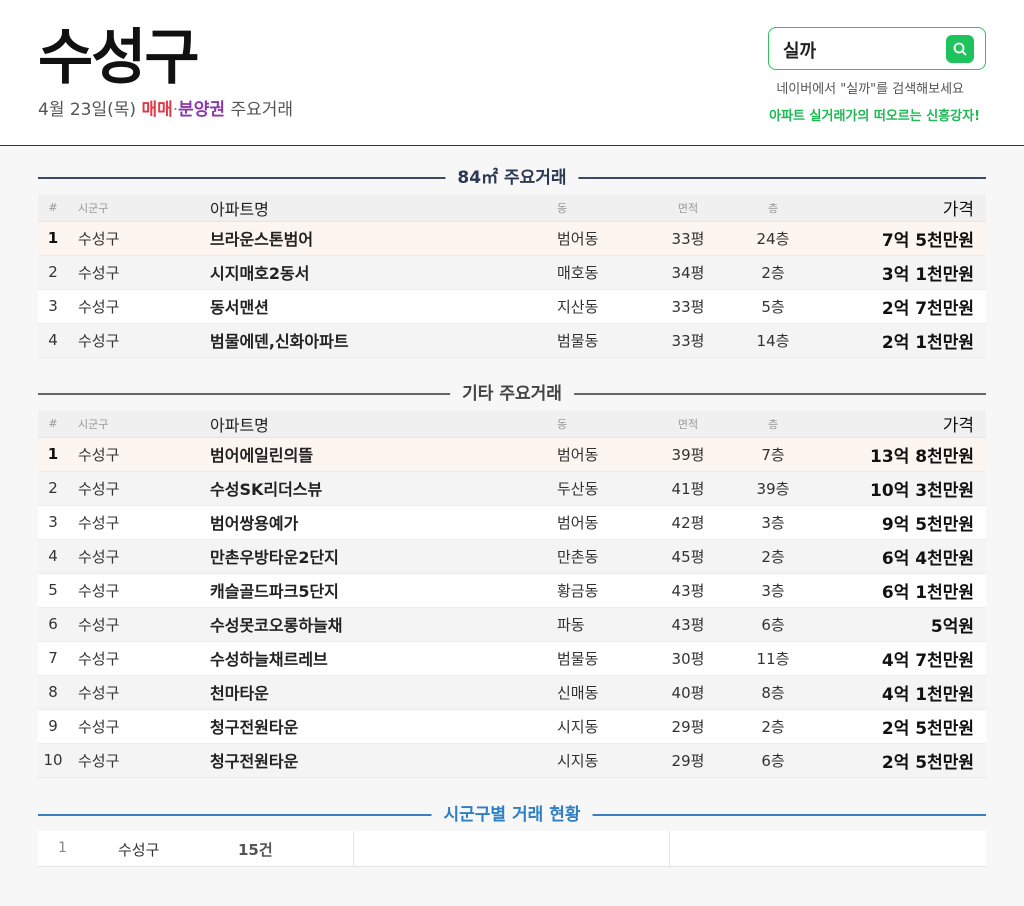 This screenshot has height=906, width=1024. What do you see at coordinates (773, 488) in the screenshot?
I see `row-floor: 39층` at bounding box center [773, 488].